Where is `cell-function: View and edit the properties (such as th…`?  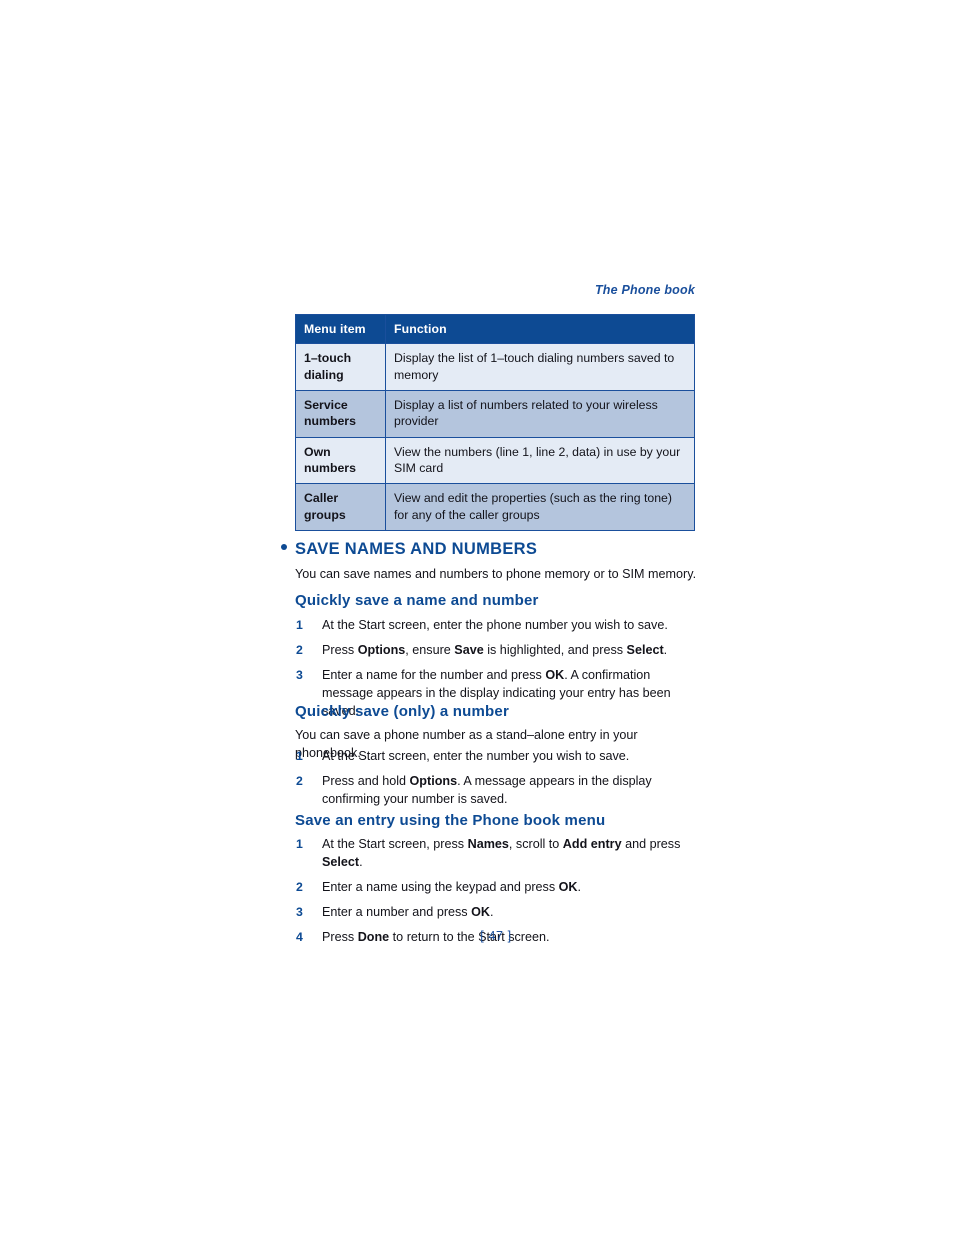 cell-function: View and edit the properties (such as th… is located at coordinates (540, 507).